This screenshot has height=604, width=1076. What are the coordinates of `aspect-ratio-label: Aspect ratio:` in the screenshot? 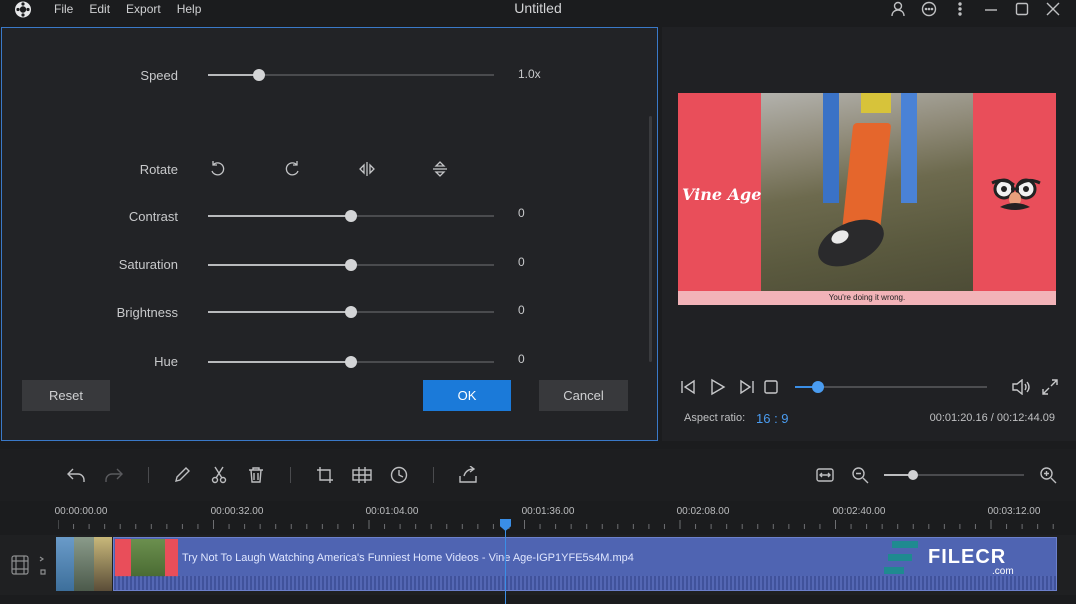 It's located at (715, 418).